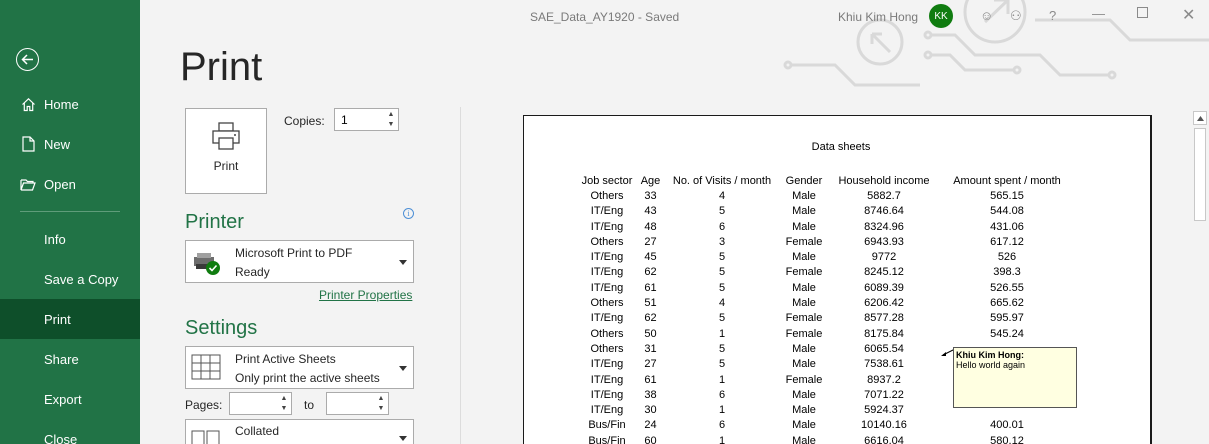  Describe the element at coordinates (57, 319) in the screenshot. I see `nav-print-label: Print` at that location.